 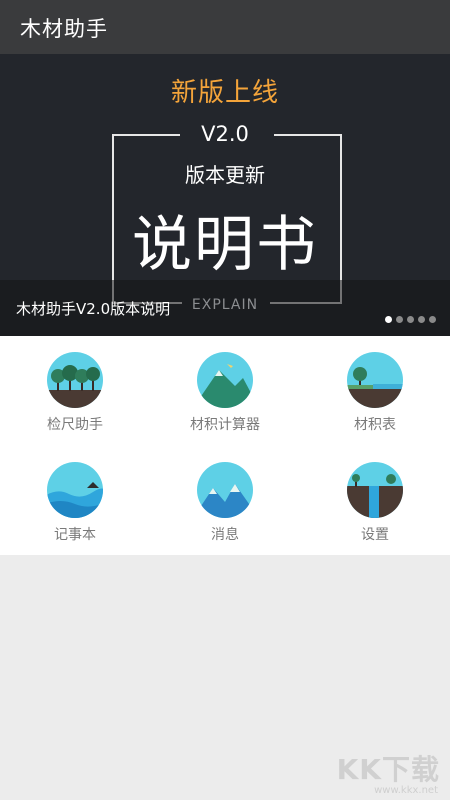 What do you see at coordinates (225, 175) in the screenshot?
I see `banner-subtitle: 版本更新` at bounding box center [225, 175].